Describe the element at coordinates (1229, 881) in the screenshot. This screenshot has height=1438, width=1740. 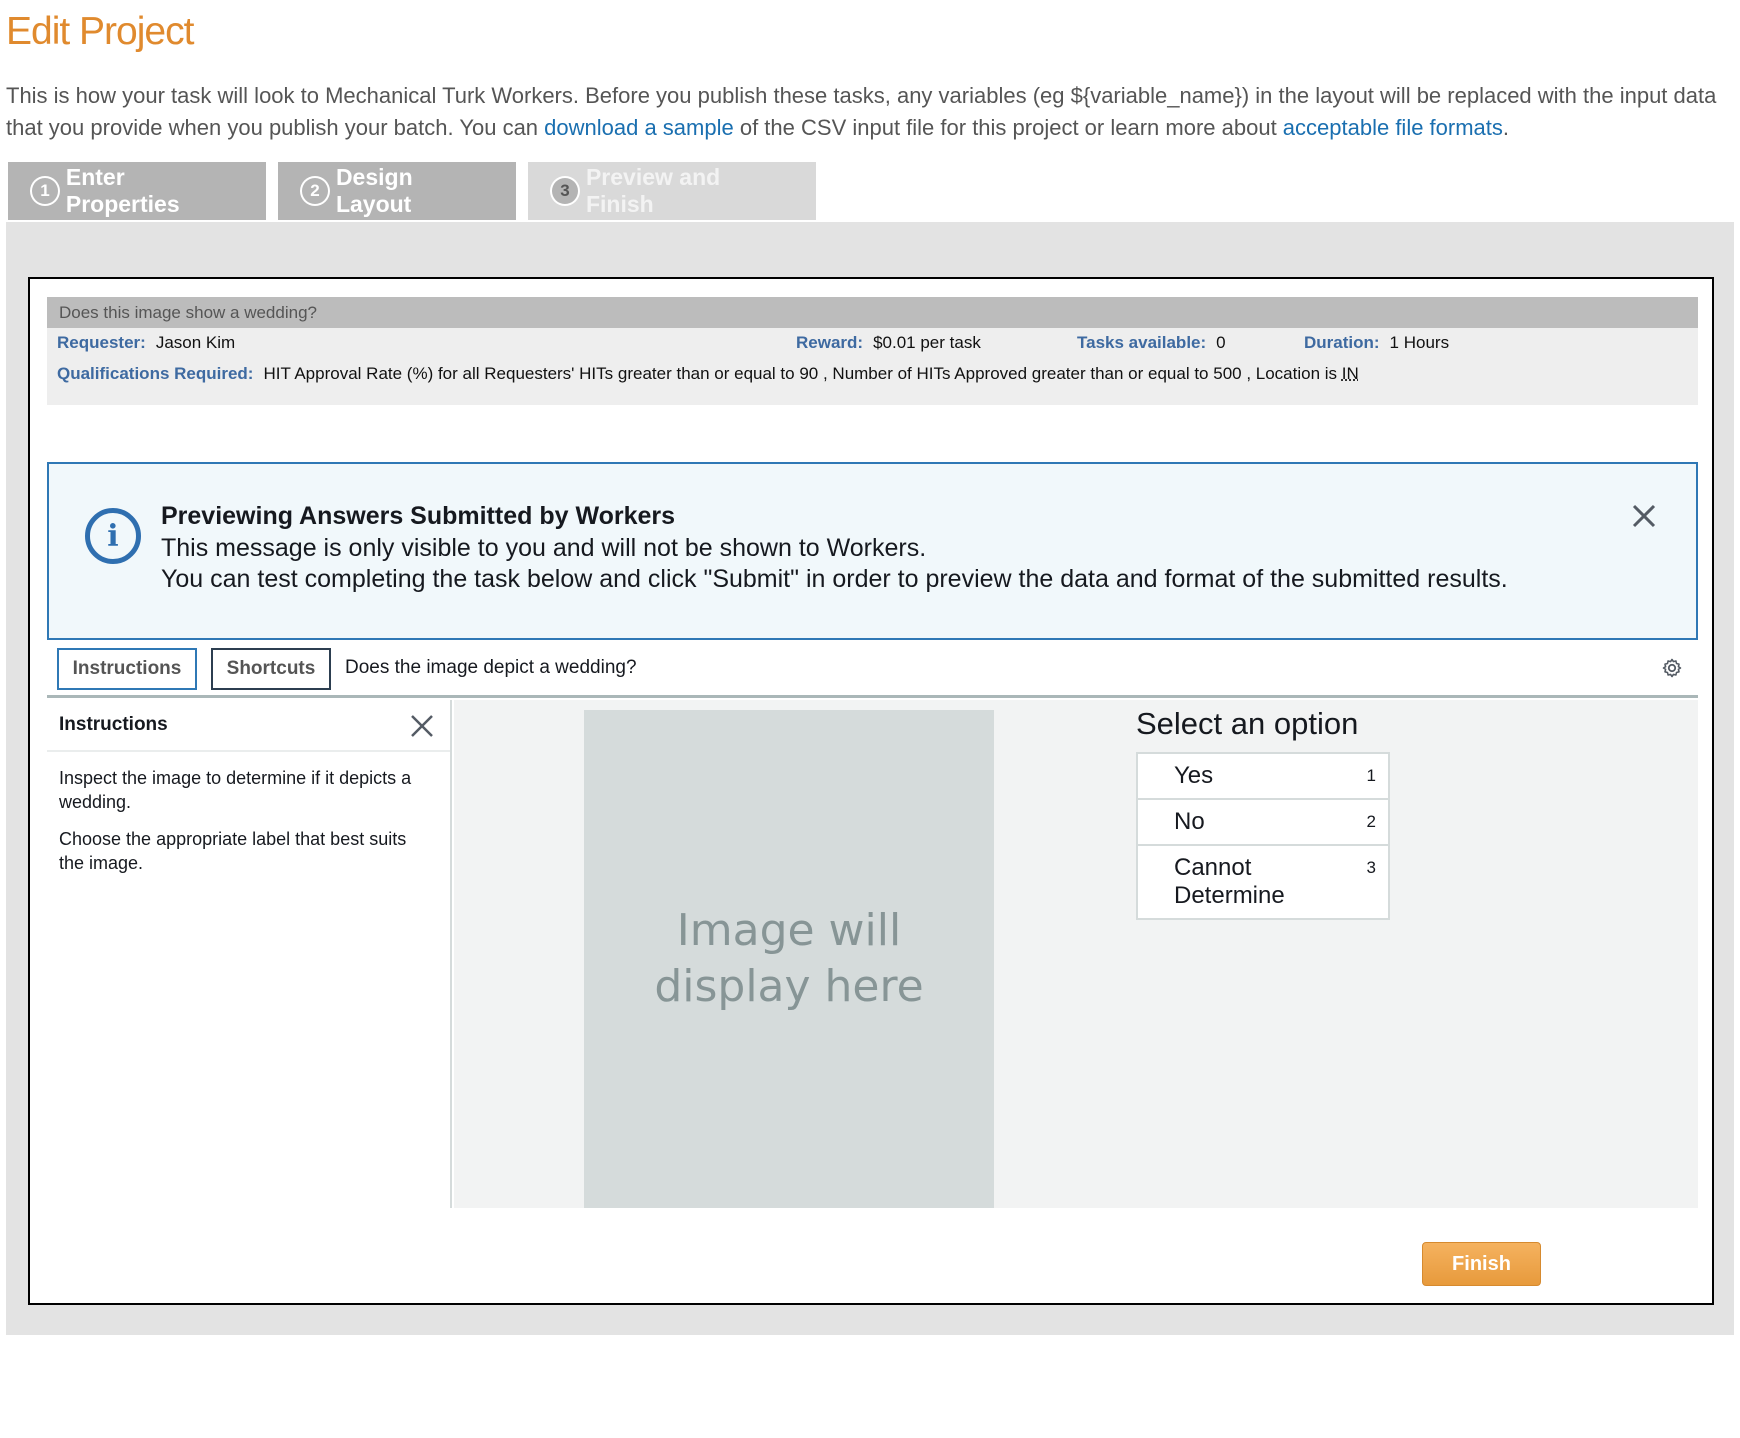
I see `option-label: Cannot Determine` at that location.